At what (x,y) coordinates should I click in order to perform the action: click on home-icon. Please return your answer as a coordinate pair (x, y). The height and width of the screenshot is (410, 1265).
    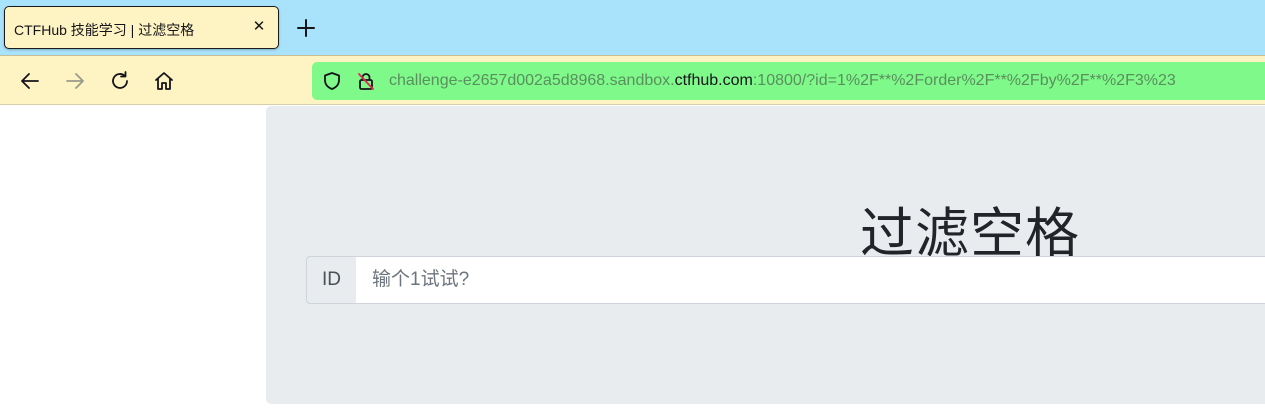
    Looking at the image, I should click on (164, 81).